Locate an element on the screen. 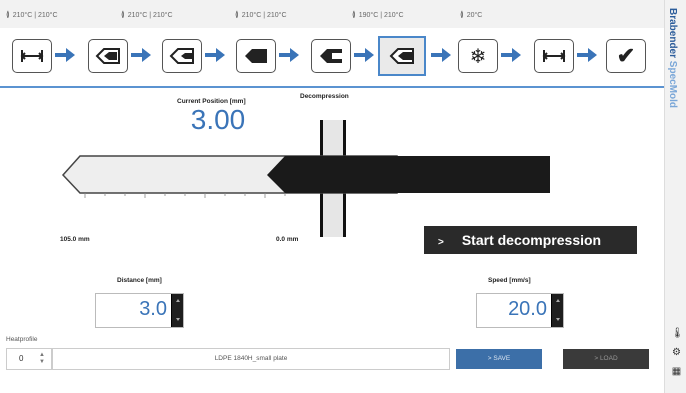 The width and height of the screenshot is (686, 393). step-decompression-button is located at coordinates (402, 56).